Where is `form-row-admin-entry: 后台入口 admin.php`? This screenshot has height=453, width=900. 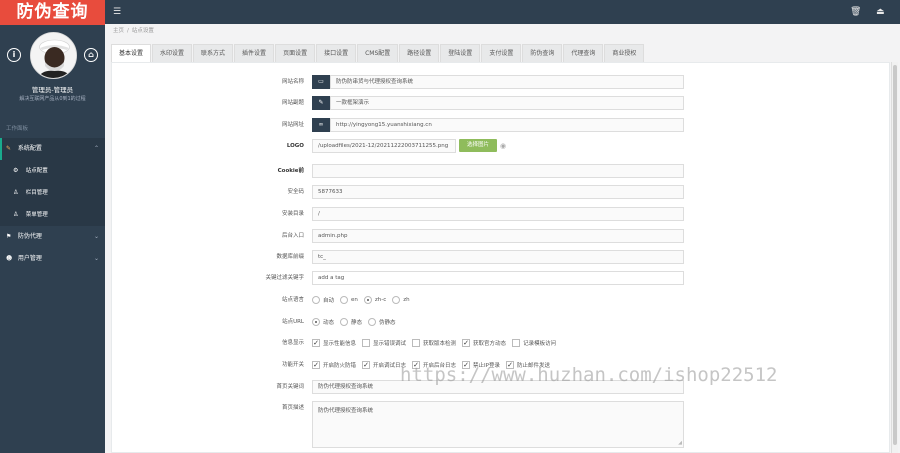
form-row-admin-entry: 后台入口 admin.php is located at coordinates (450, 236).